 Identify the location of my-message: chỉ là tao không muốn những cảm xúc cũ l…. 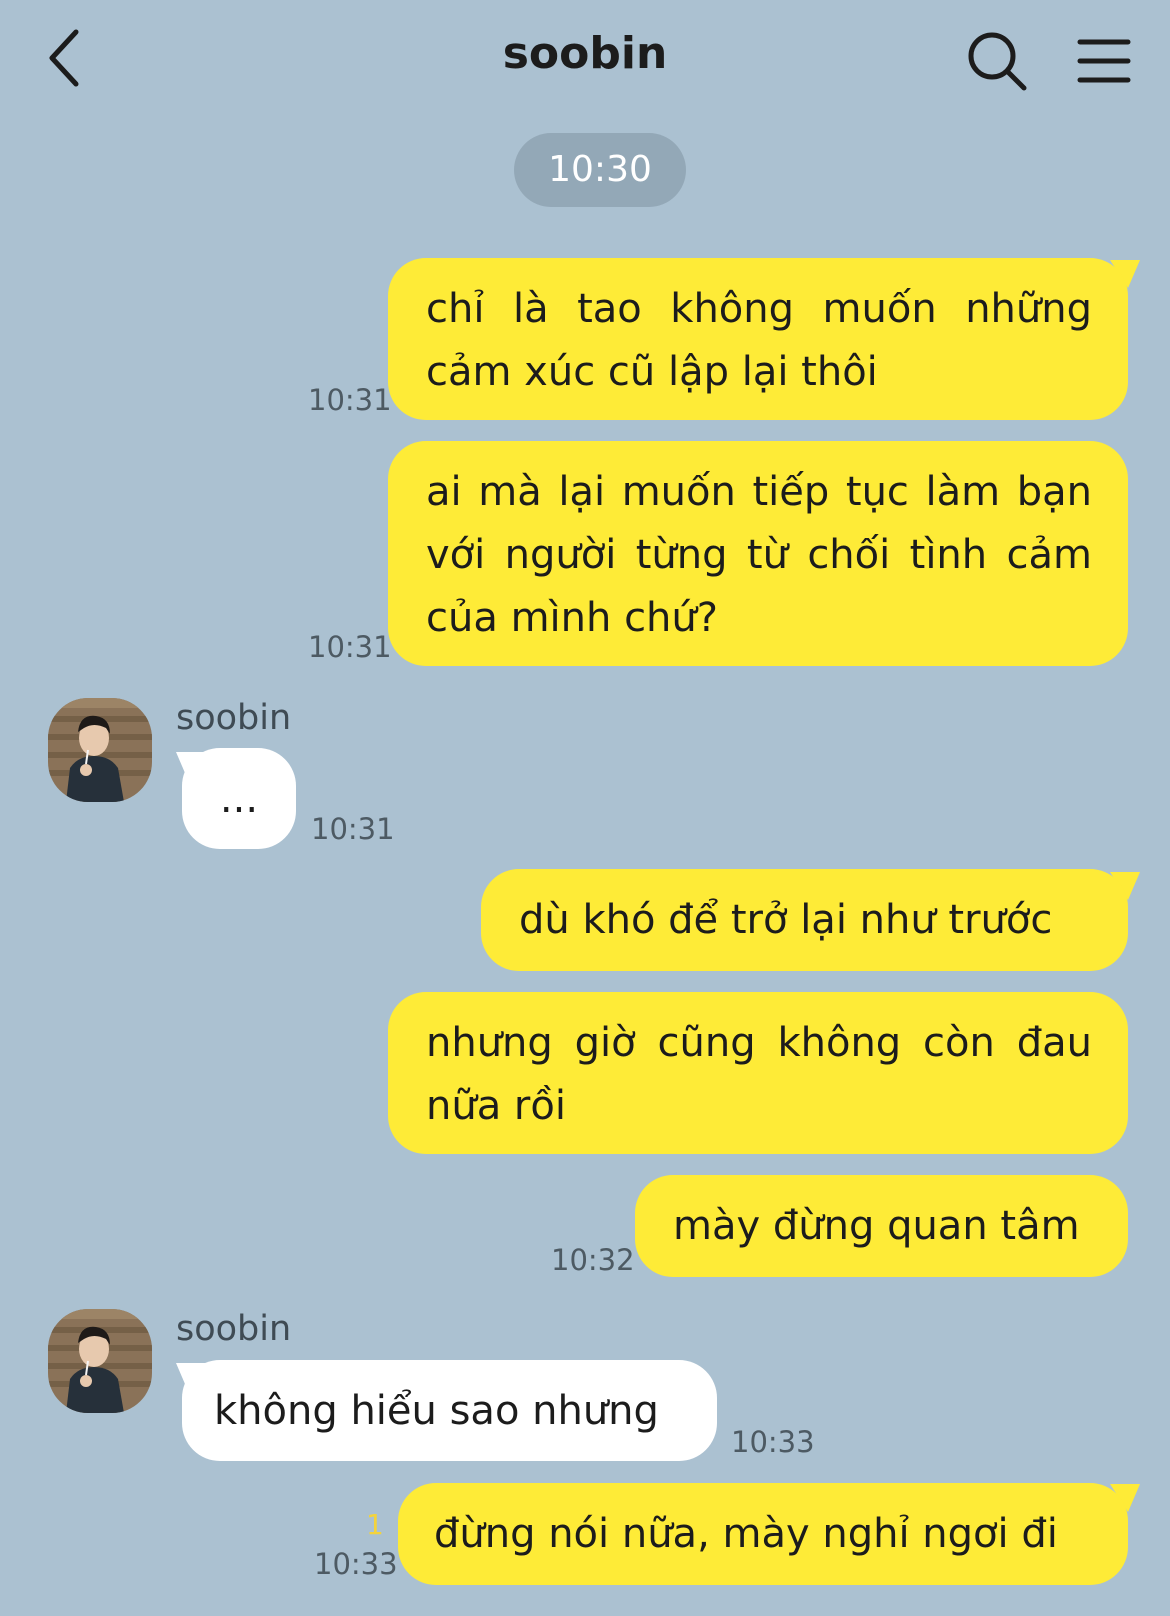
(758, 339).